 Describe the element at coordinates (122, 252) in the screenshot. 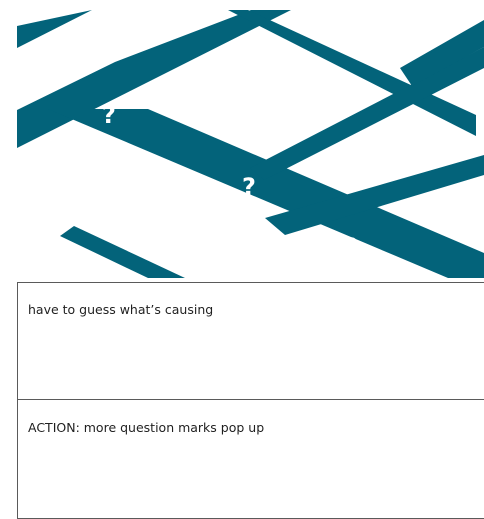

I see `stripe-bottom-left` at that location.